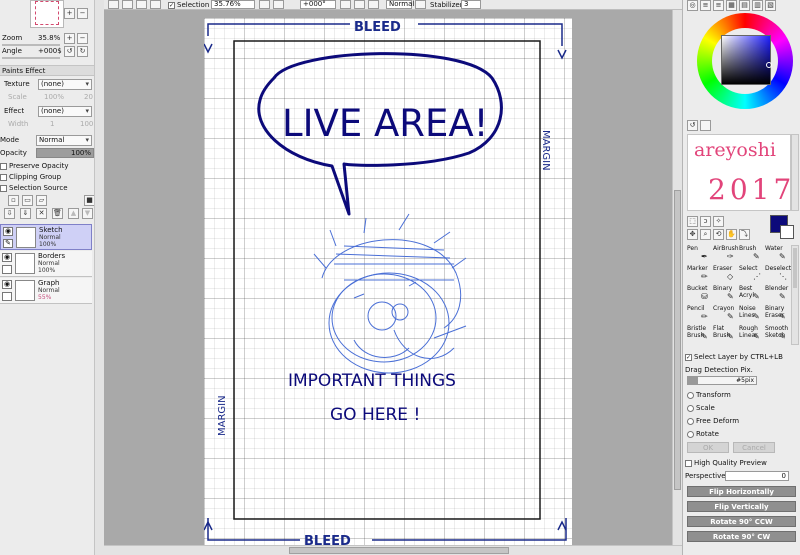 The width and height of the screenshot is (800, 555). I want to click on secondary-color-swatch, so click(787, 232).